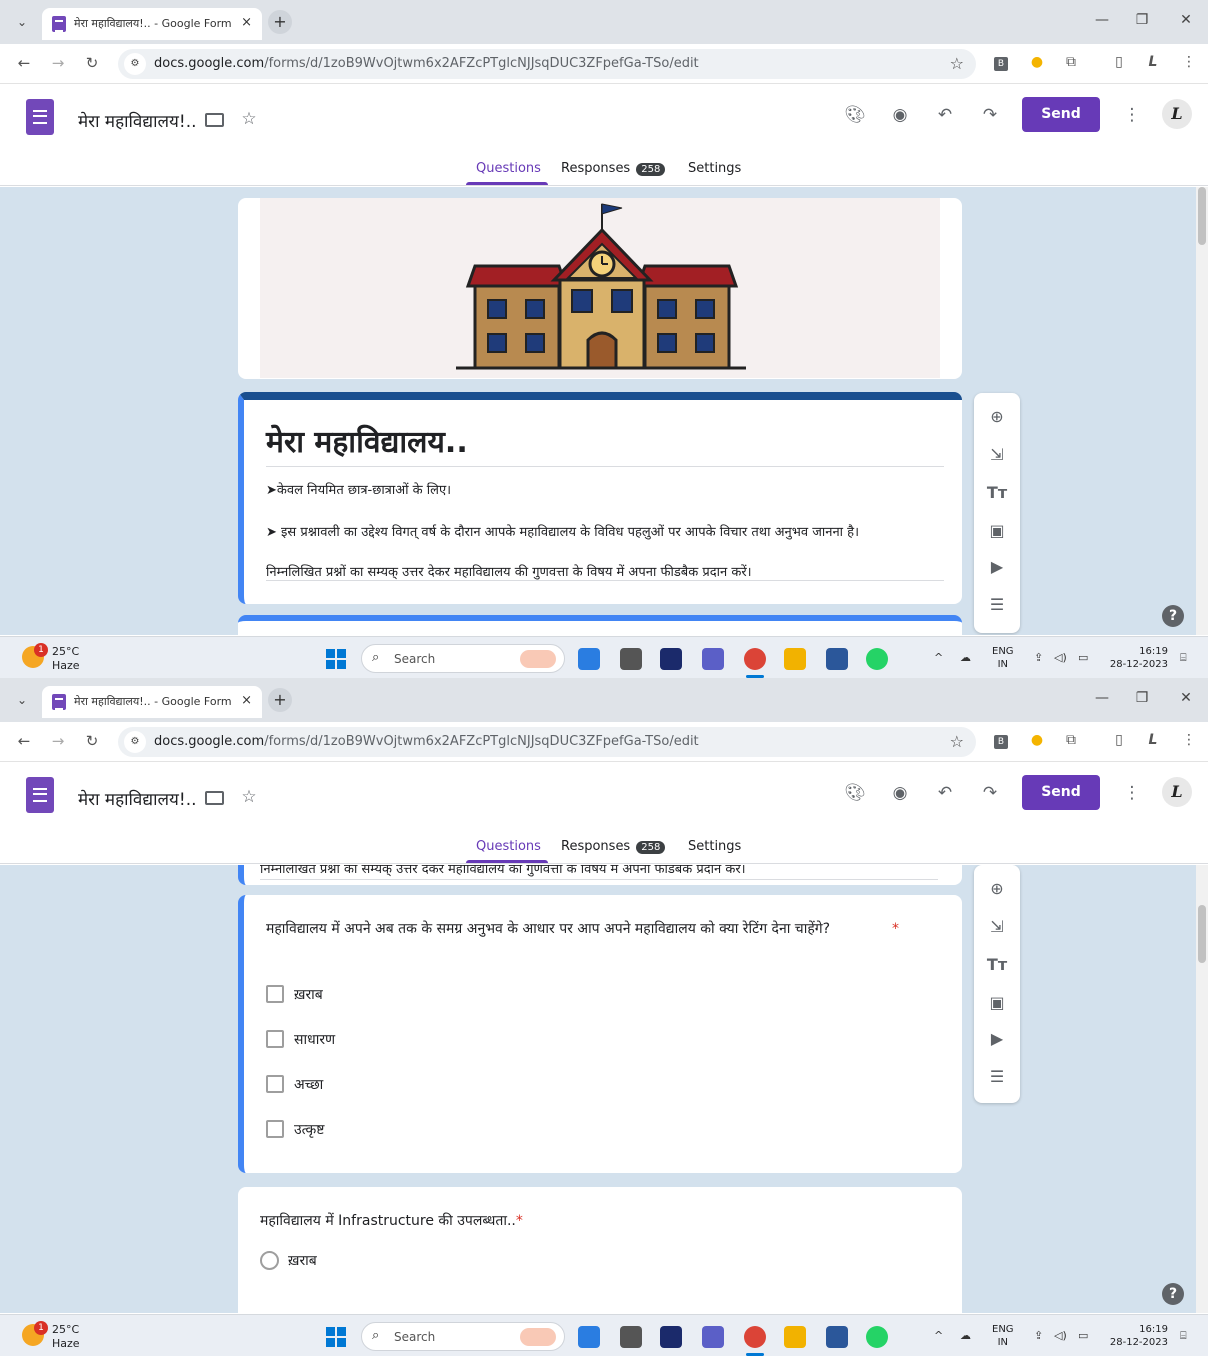  Describe the element at coordinates (1183, 1336) in the screenshot. I see `notification-icon: ⌸` at that location.